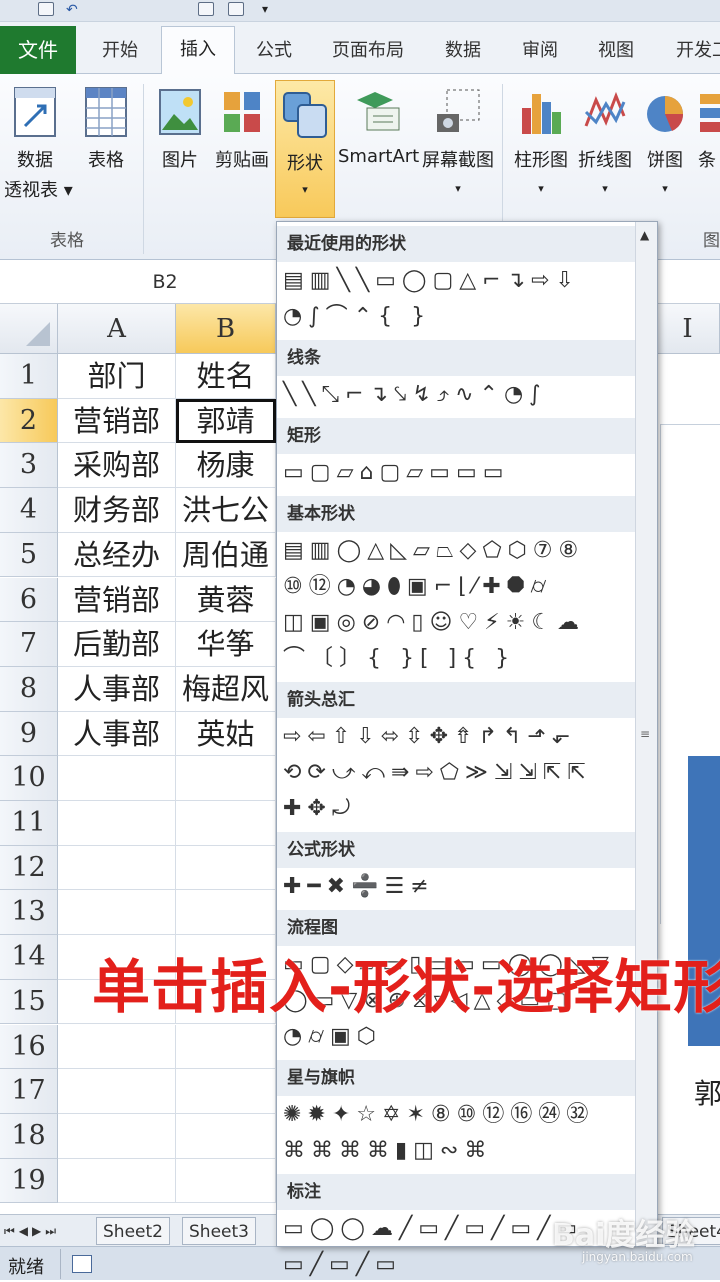 The image size is (720, 1282). What do you see at coordinates (180, 129) in the screenshot?
I see `picture-button: 图片` at bounding box center [180, 129].